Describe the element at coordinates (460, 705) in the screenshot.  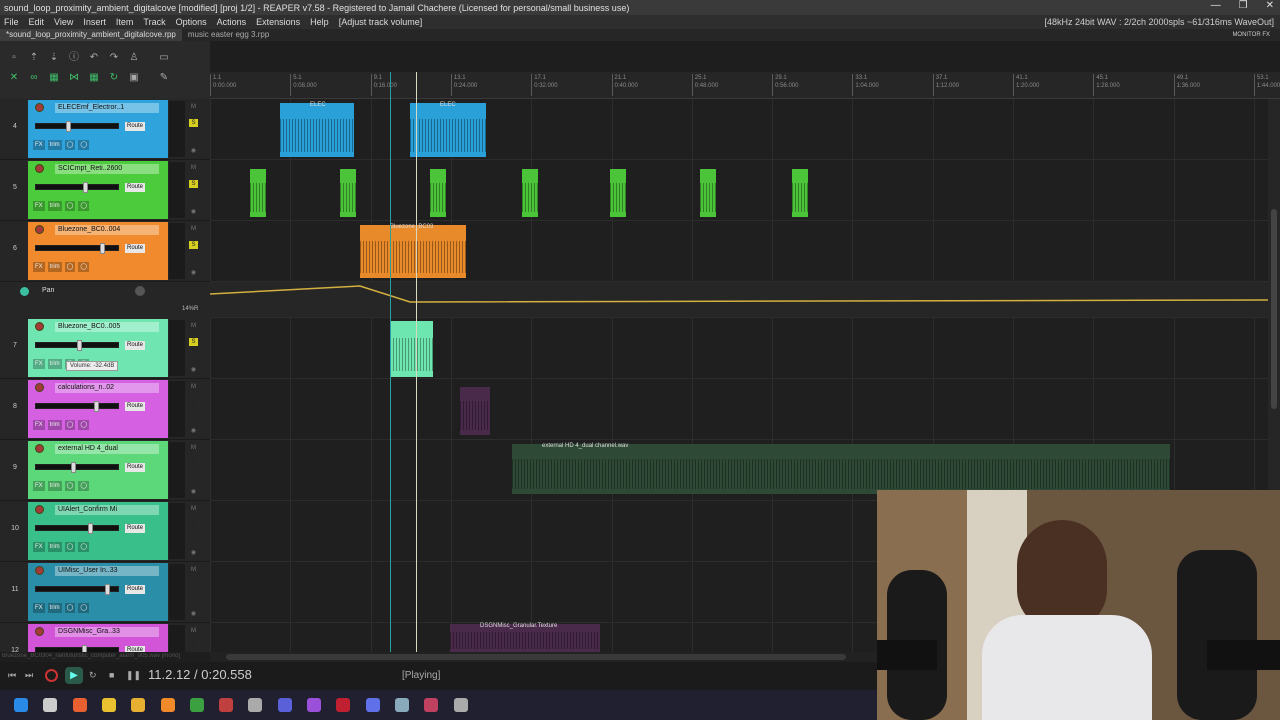
I see `steam-icon` at that location.